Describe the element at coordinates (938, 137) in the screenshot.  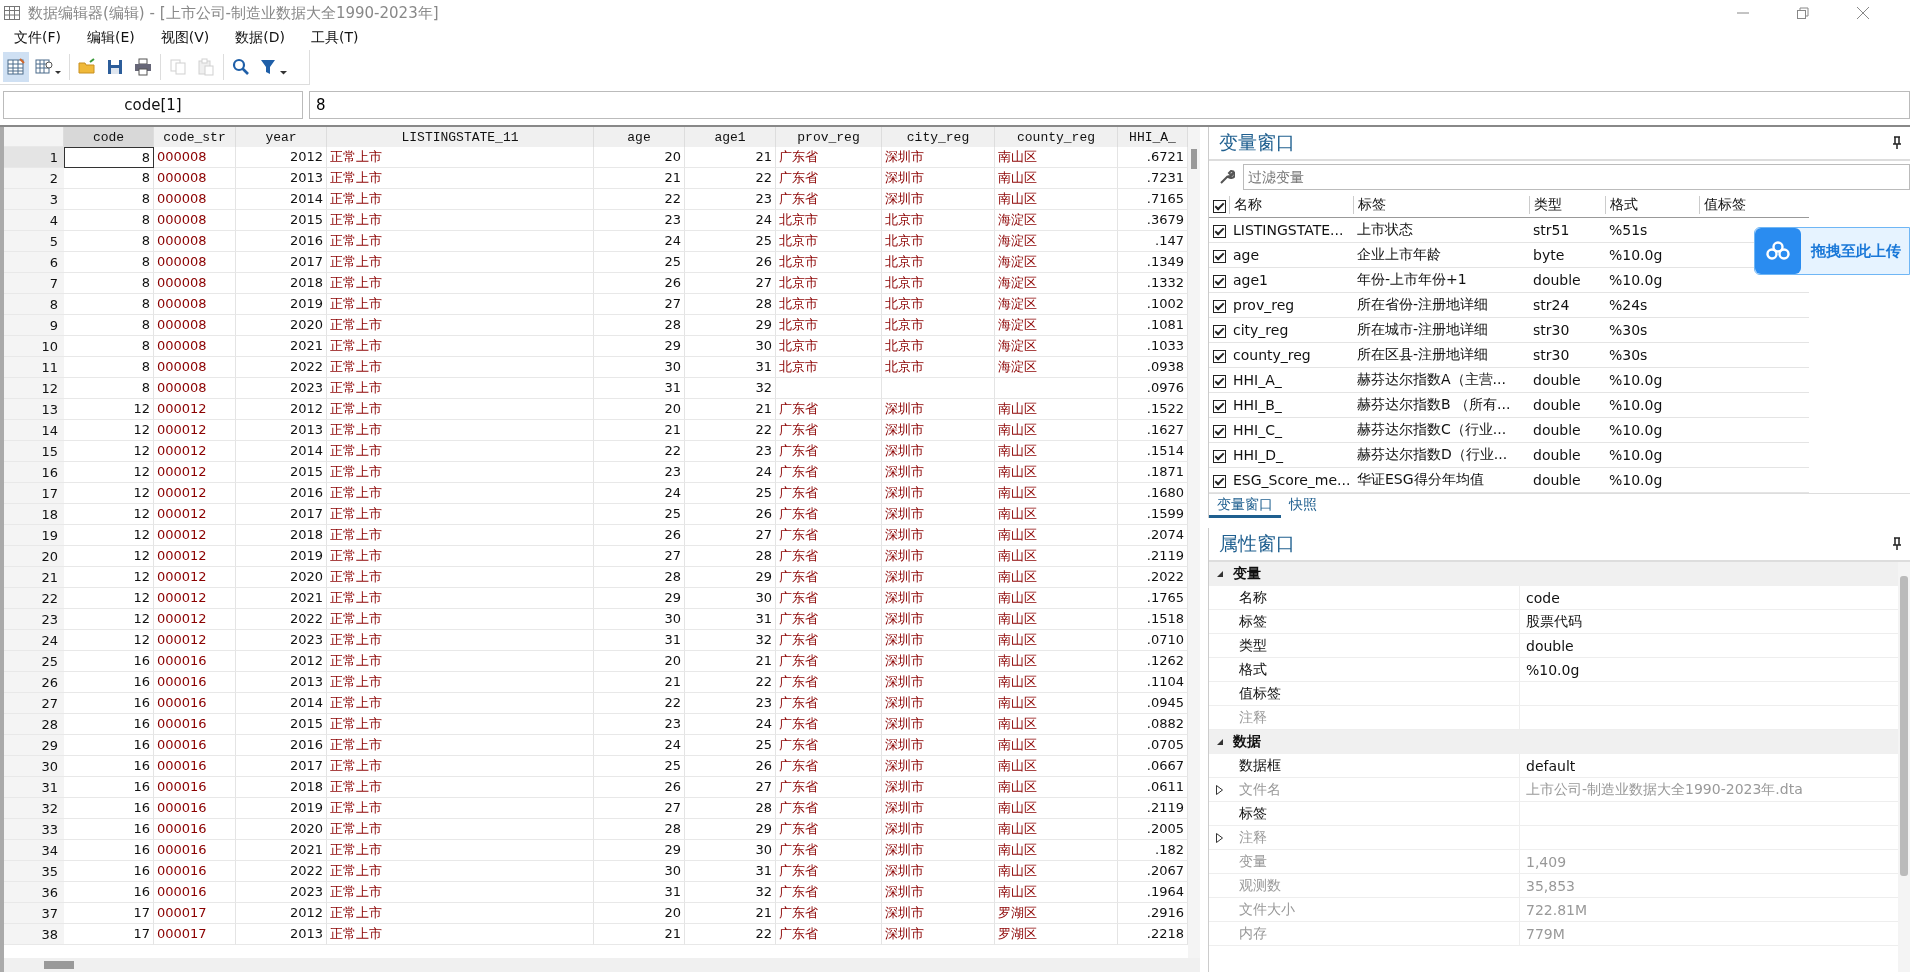
I see `column-header: city_reg` at that location.